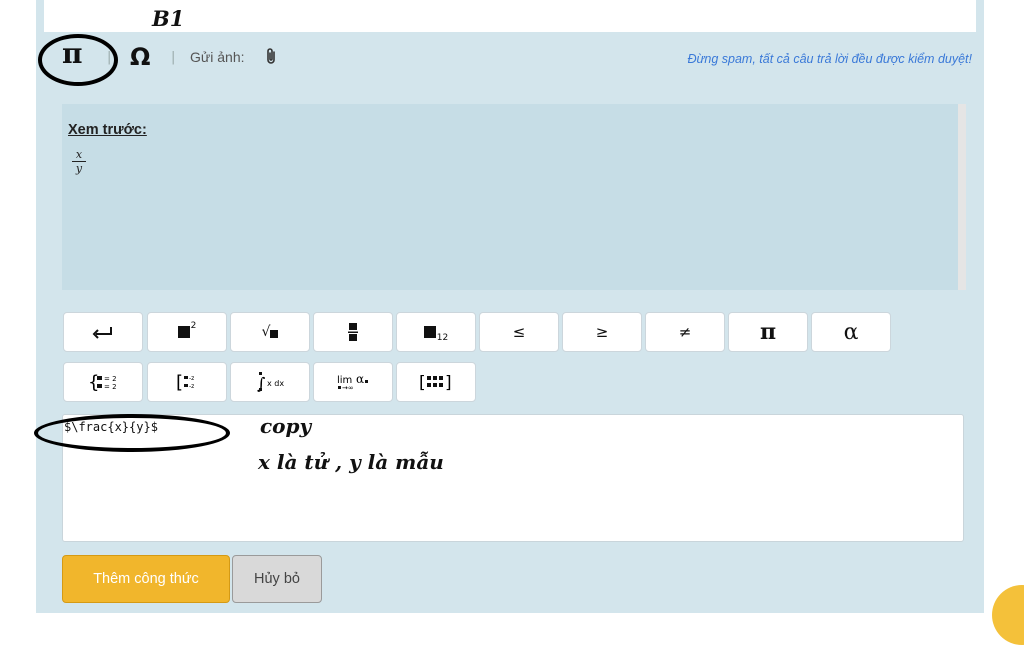 Image resolution: width=1024 pixels, height=645 pixels. I want to click on special-char-button: Ω, so click(140, 57).